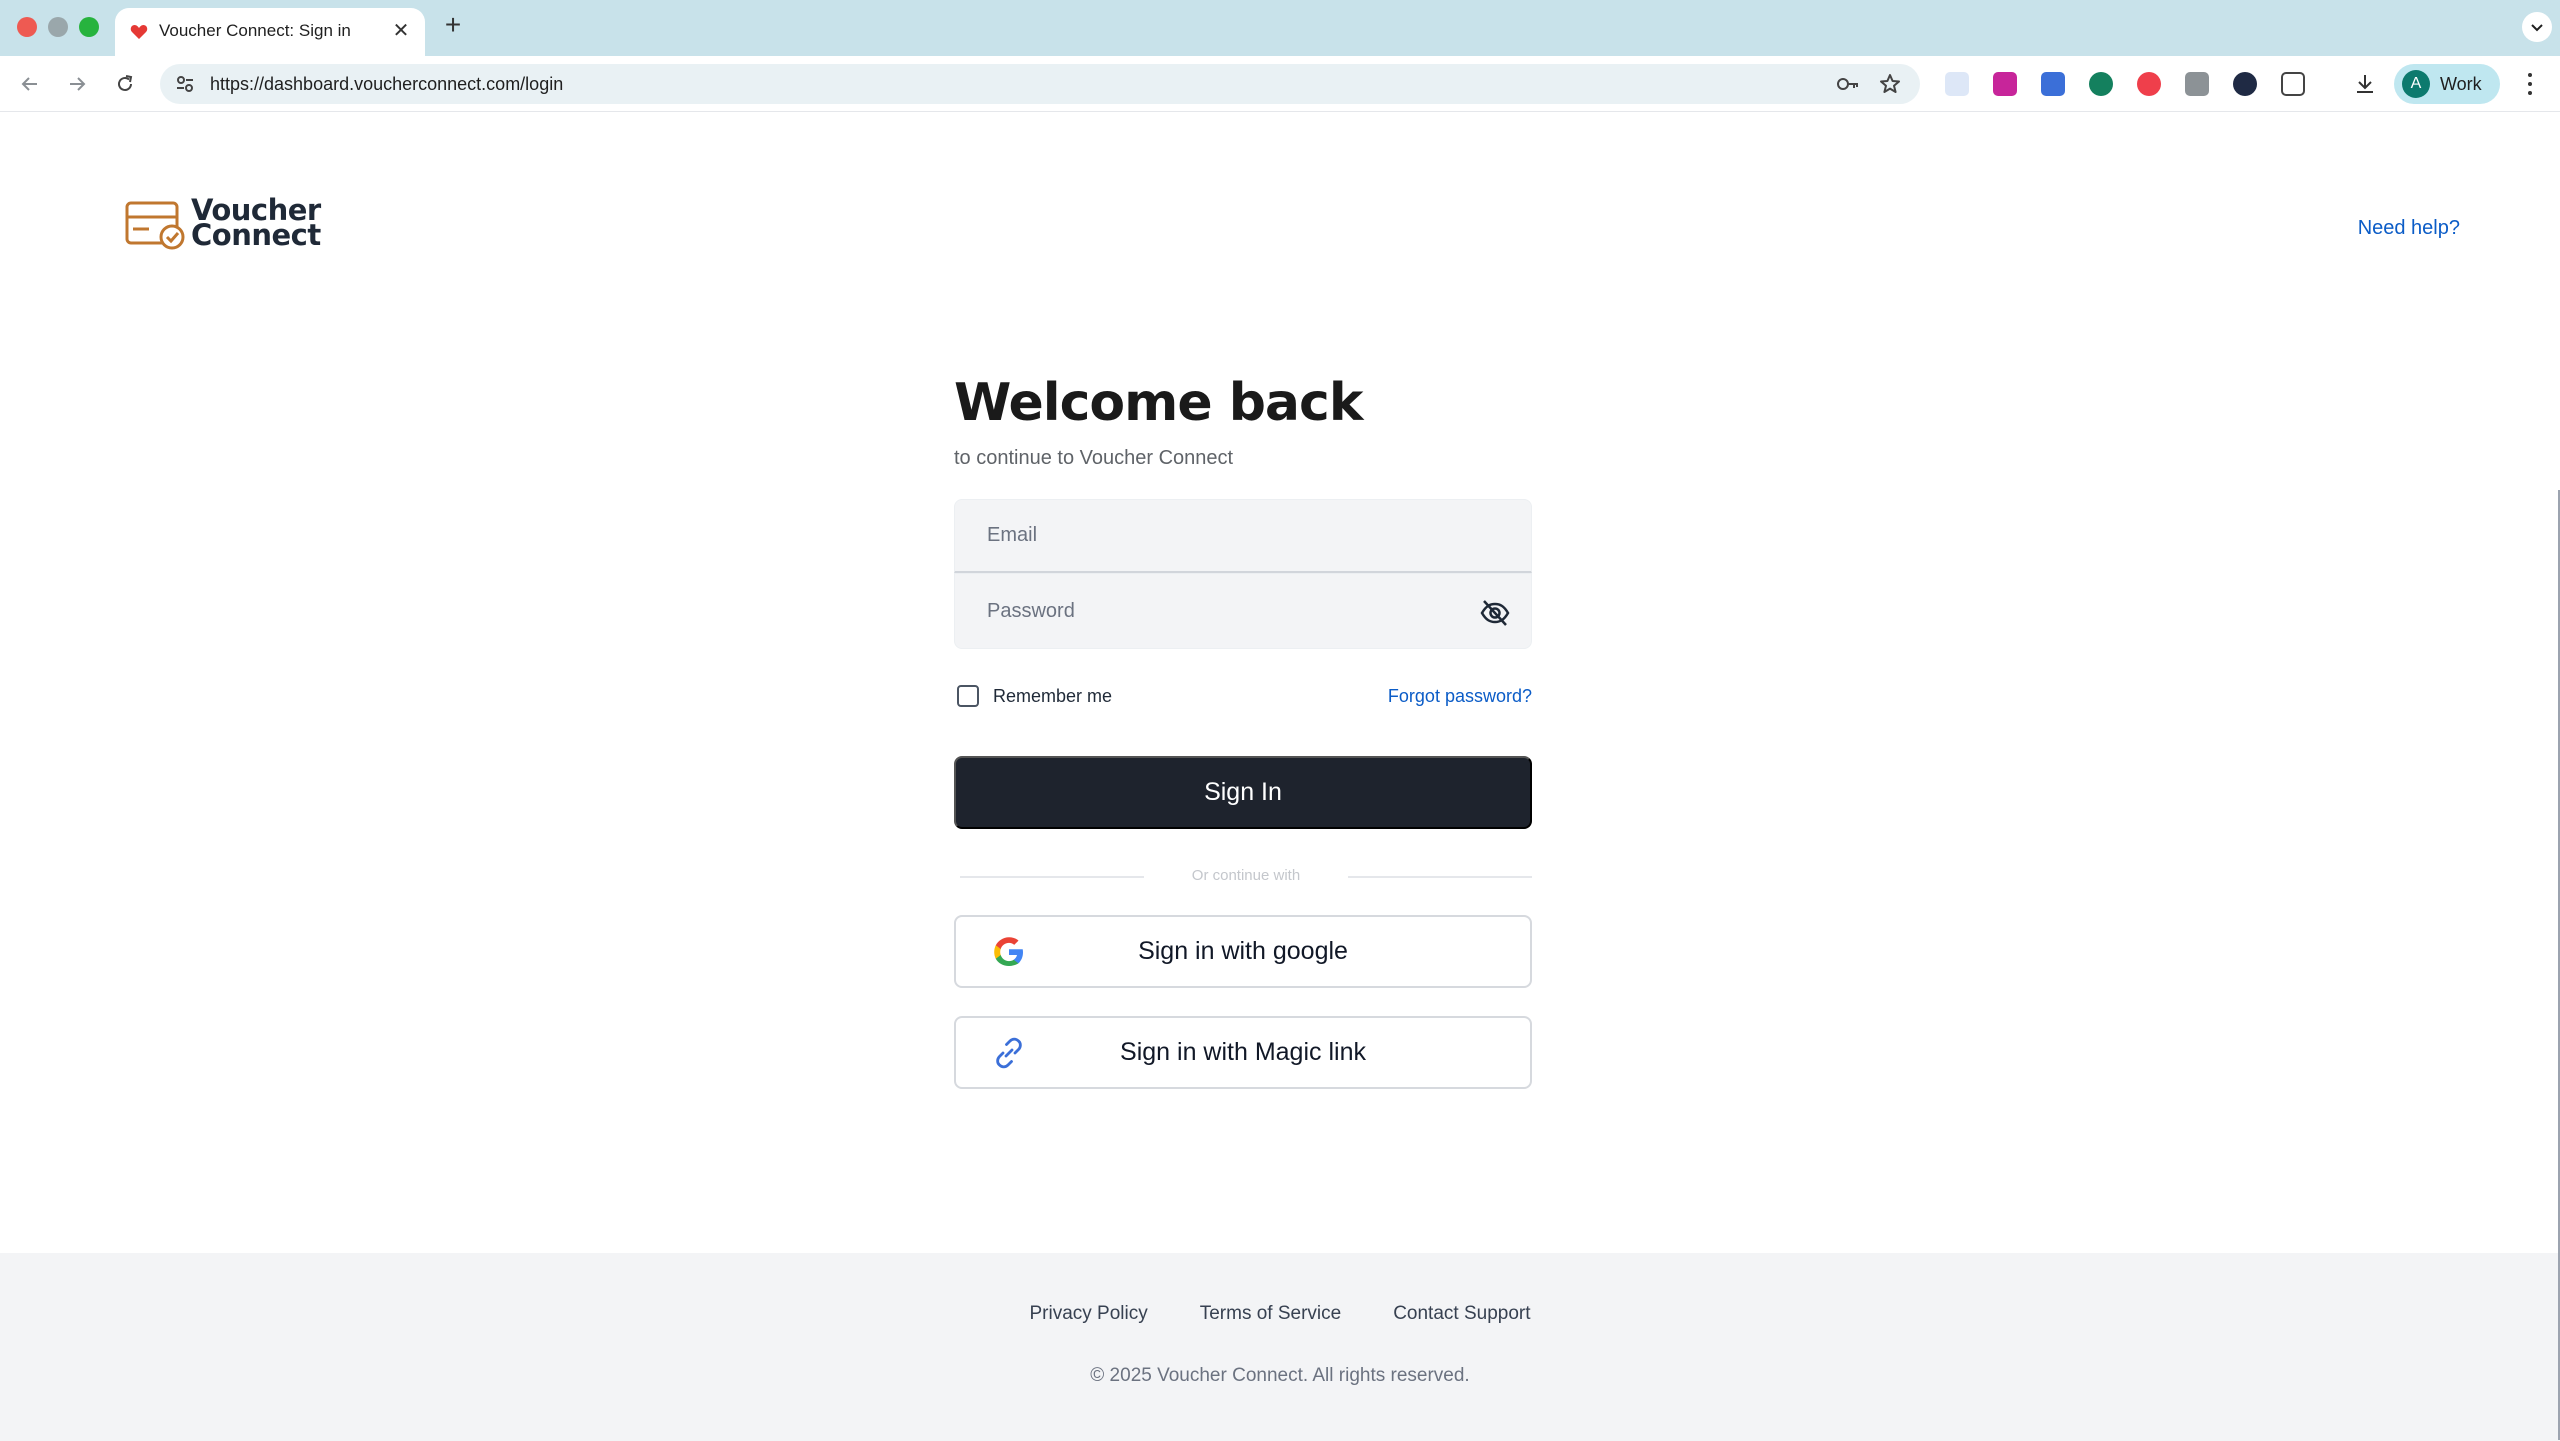 The height and width of the screenshot is (1441, 2560). I want to click on logo-line-2: Connect, so click(256, 235).